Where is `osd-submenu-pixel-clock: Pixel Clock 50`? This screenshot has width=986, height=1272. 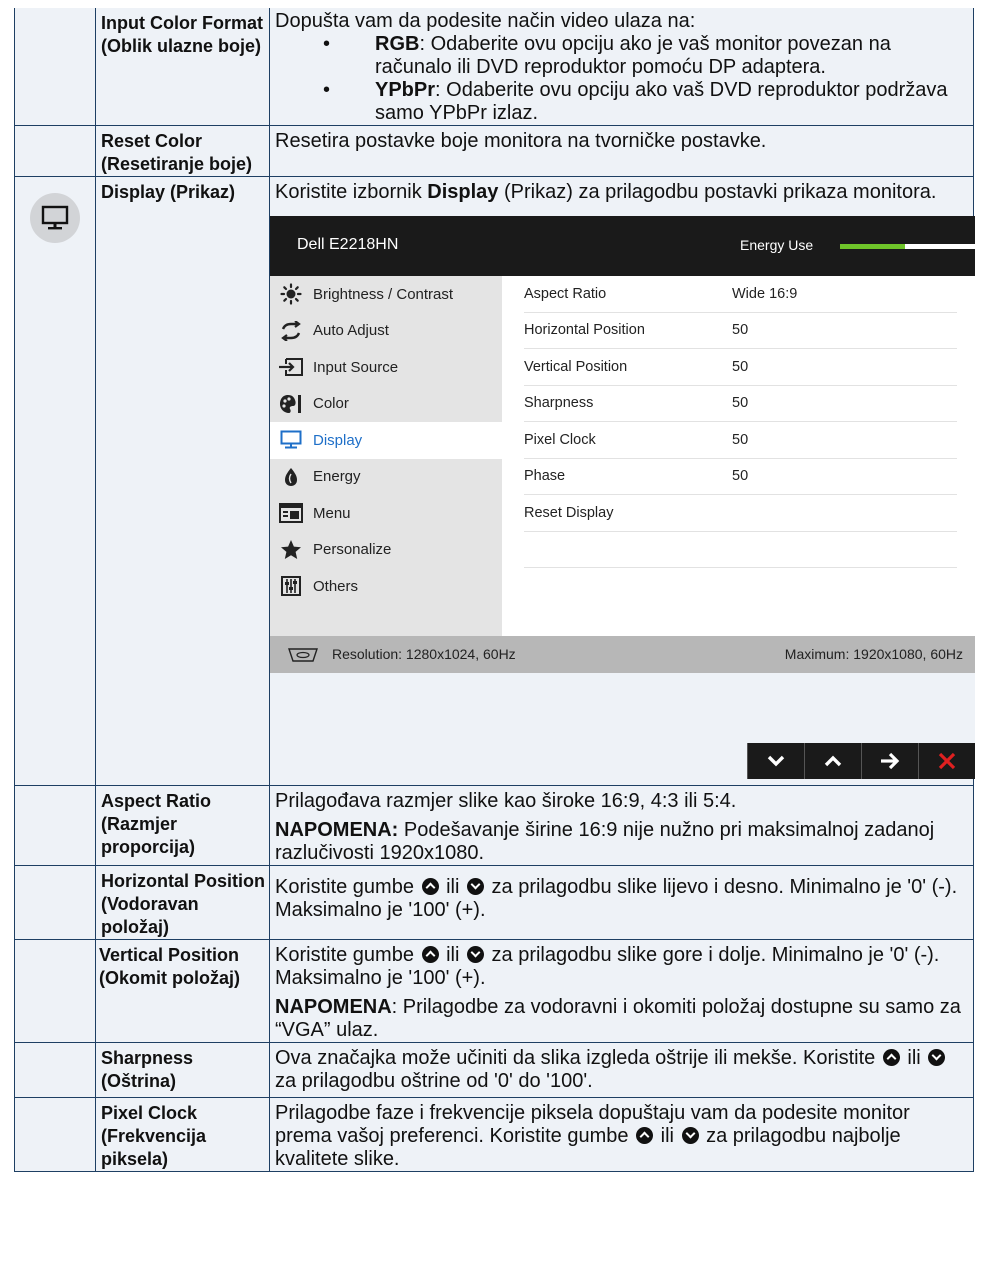 osd-submenu-pixel-clock: Pixel Clock 50 is located at coordinates (740, 440).